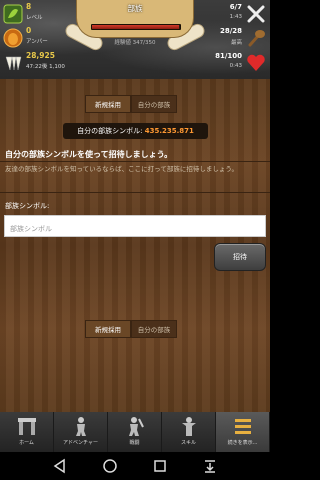 Image resolution: width=320 pixels, height=480 pixels. I want to click on tab-bar-bottom: 新規採用 自分の部族, so click(131, 329).